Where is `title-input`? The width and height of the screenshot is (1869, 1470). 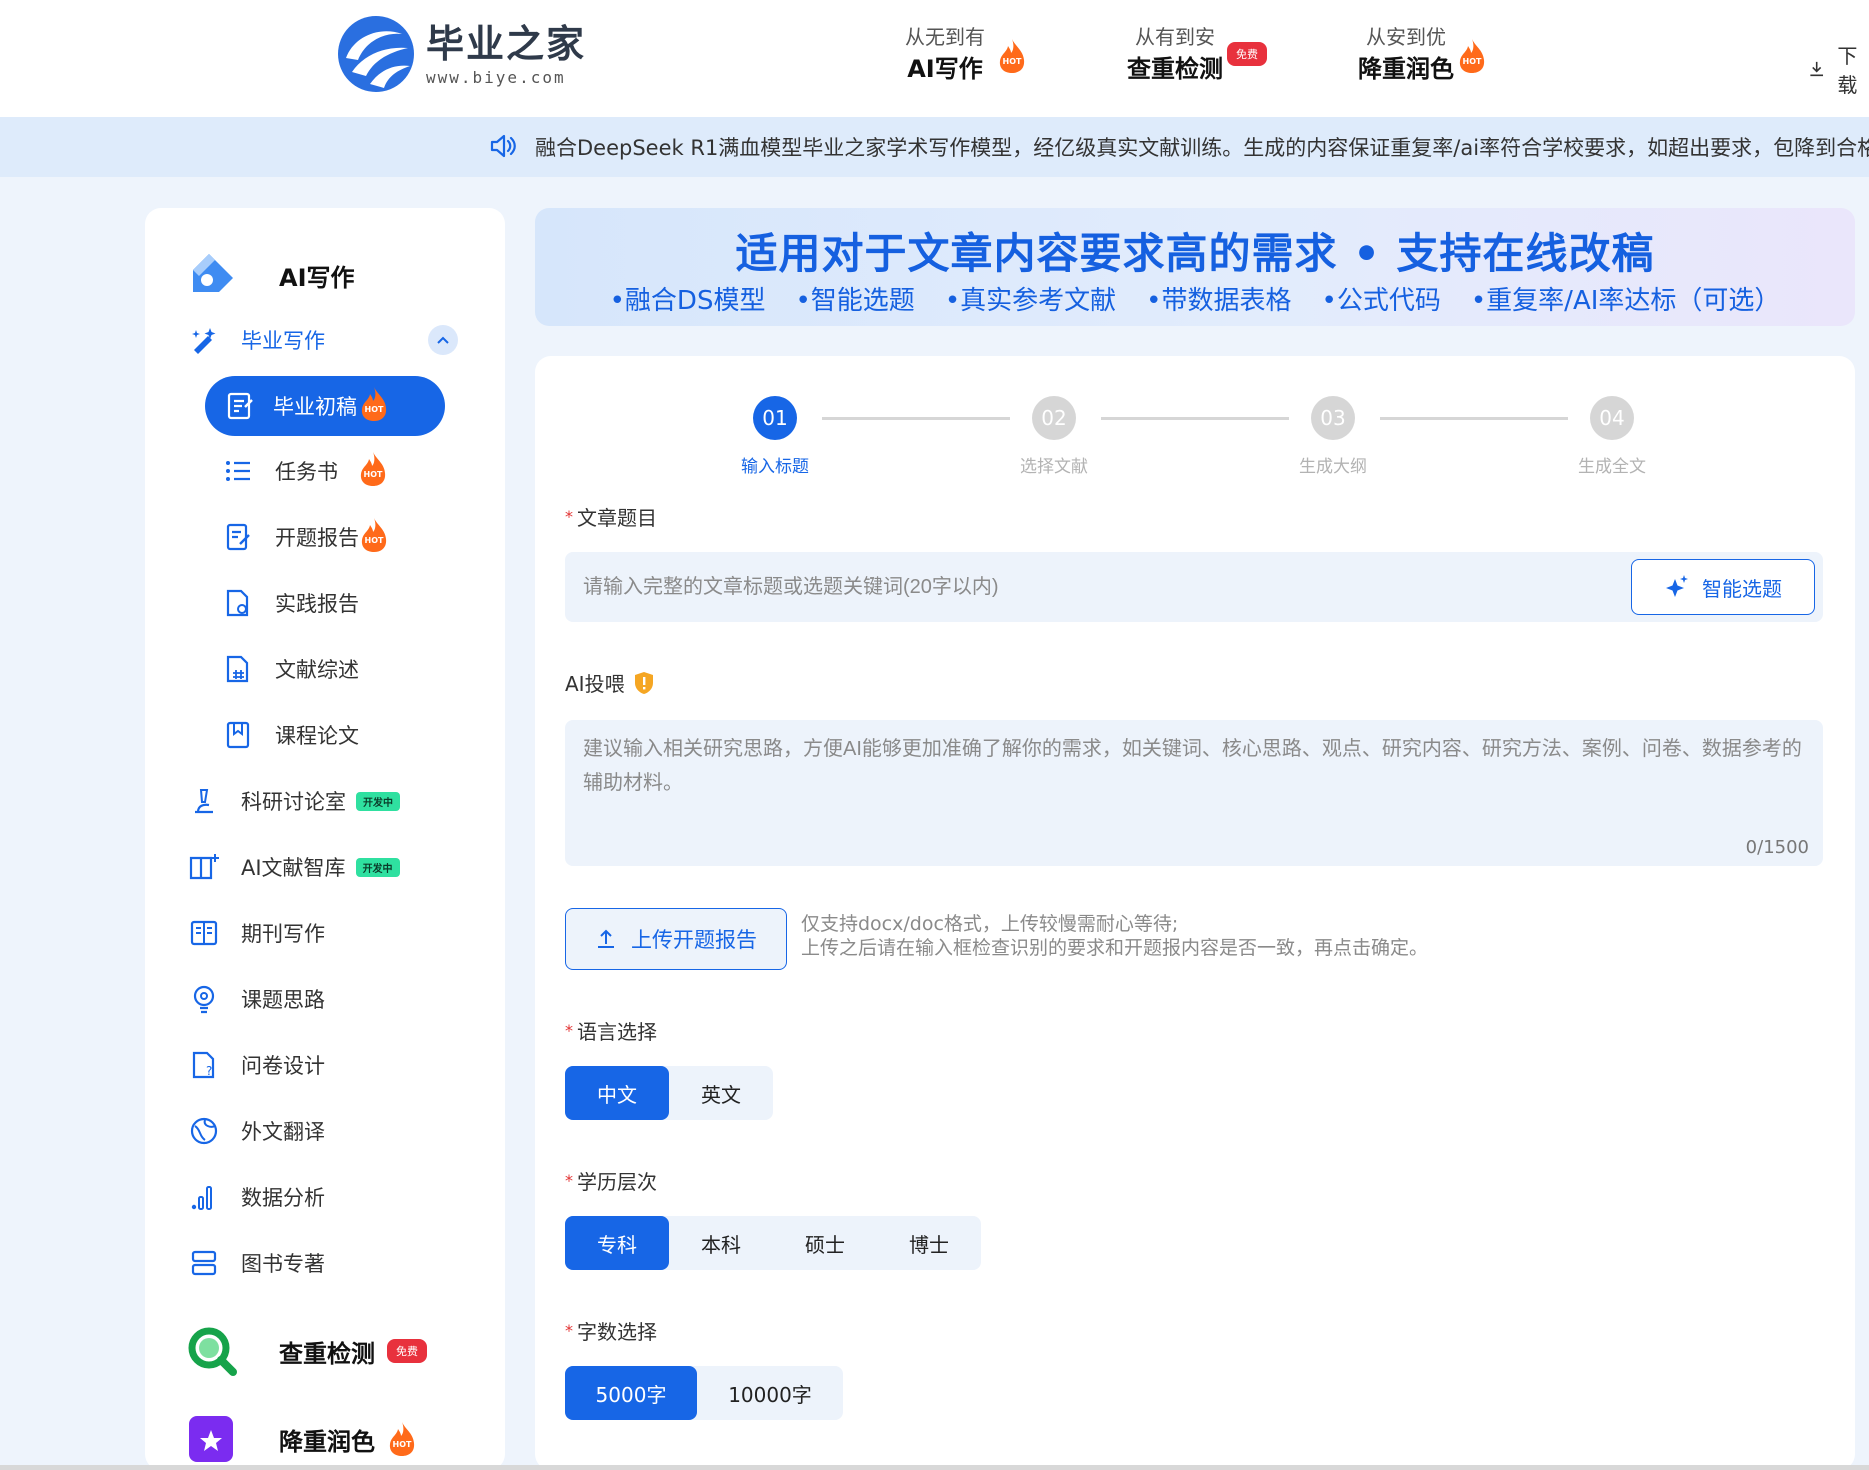
title-input is located at coordinates (1090, 587).